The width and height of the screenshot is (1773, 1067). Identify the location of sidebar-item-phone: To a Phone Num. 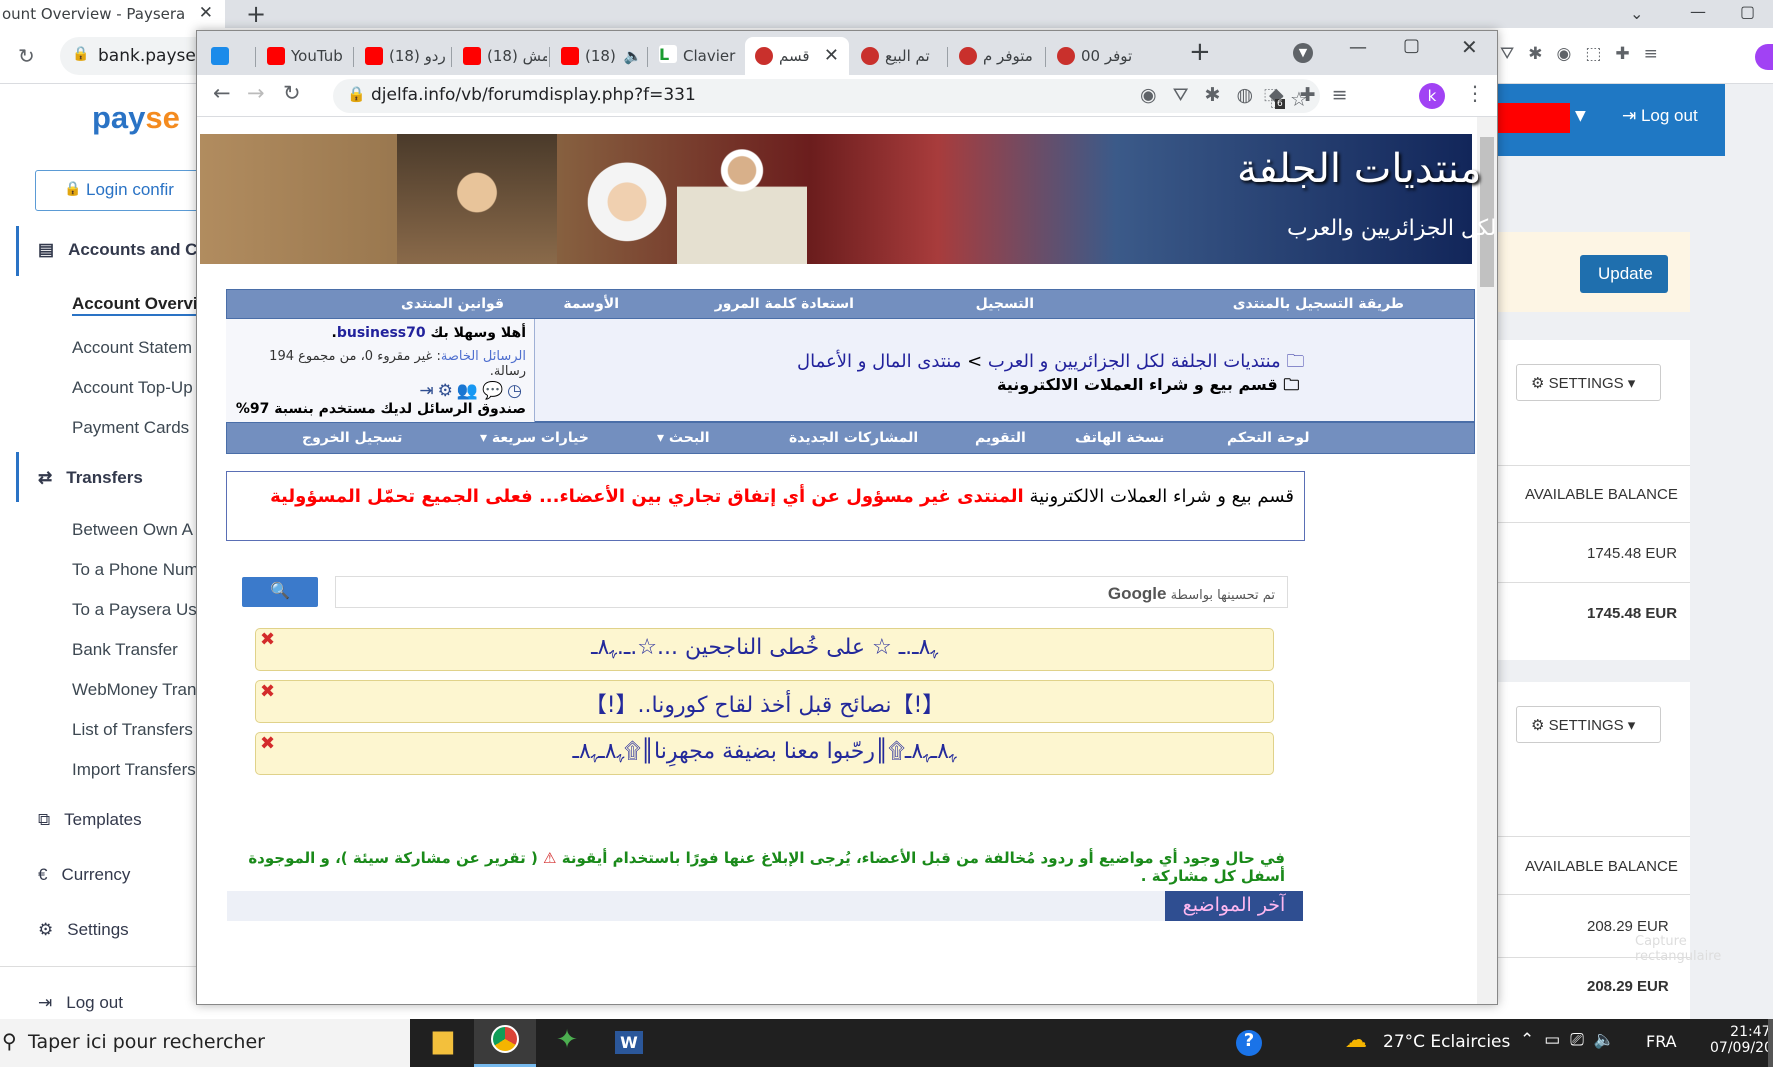
(135, 570).